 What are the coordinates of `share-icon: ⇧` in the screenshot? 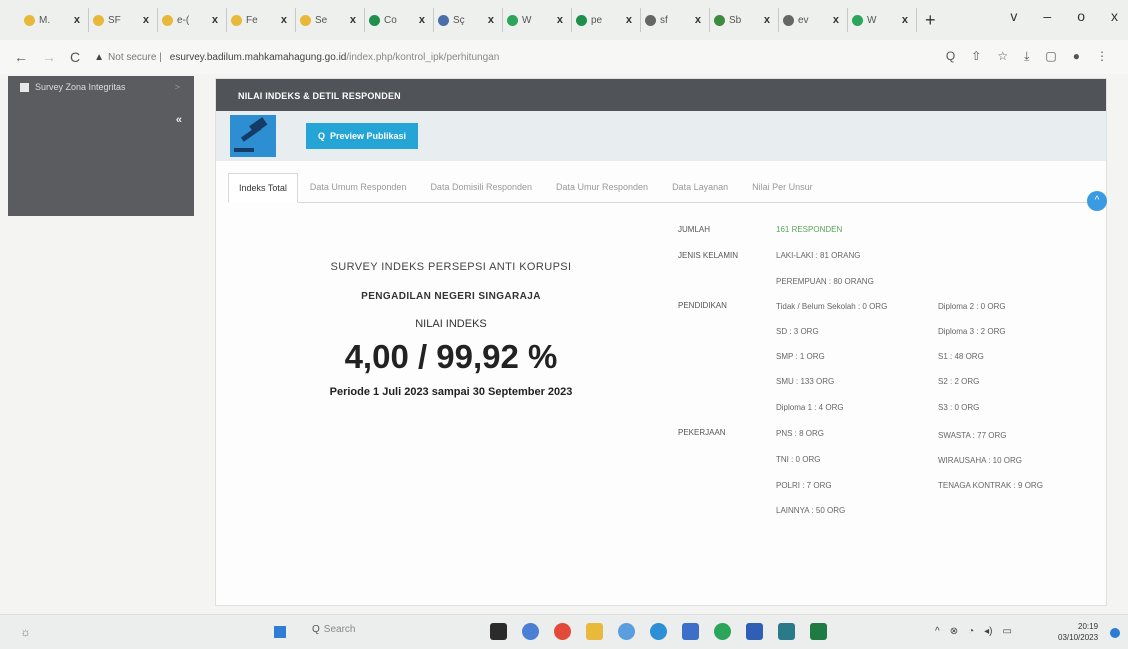 It's located at (976, 56).